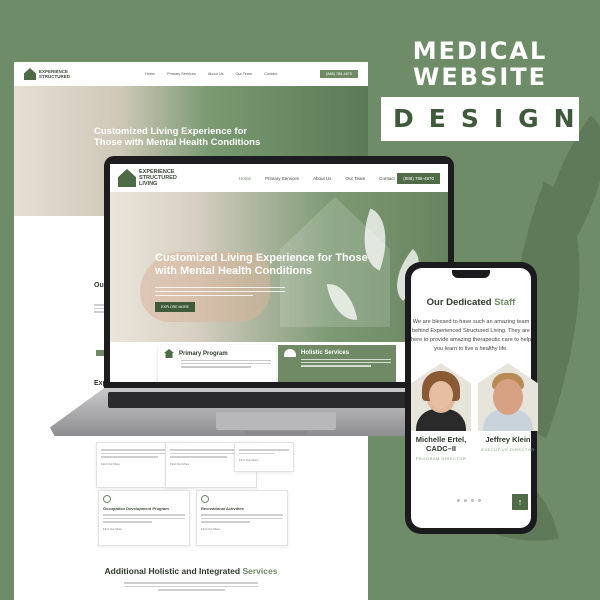 The width and height of the screenshot is (600, 600). I want to click on laptop-logo-text: EXPERIENCE STRUCTURED LIVING, so click(161, 178).